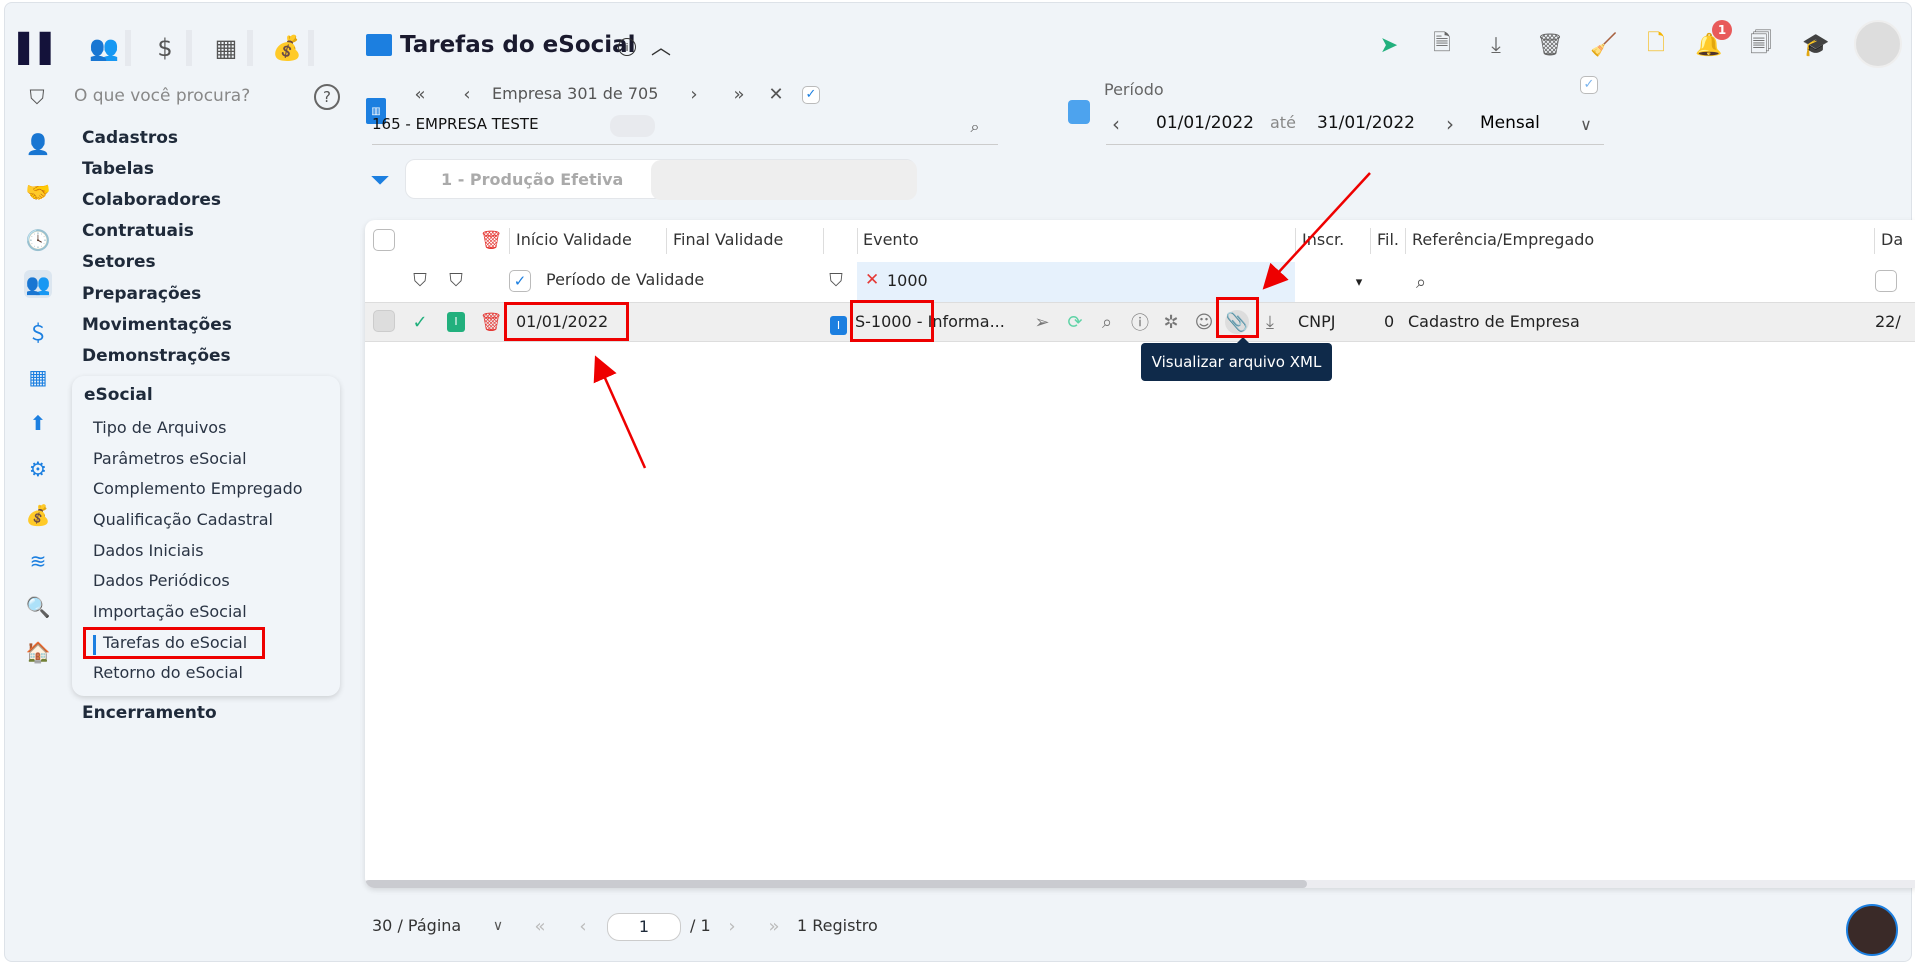  What do you see at coordinates (583, 926) in the screenshot?
I see `prev-page-button: ‹` at bounding box center [583, 926].